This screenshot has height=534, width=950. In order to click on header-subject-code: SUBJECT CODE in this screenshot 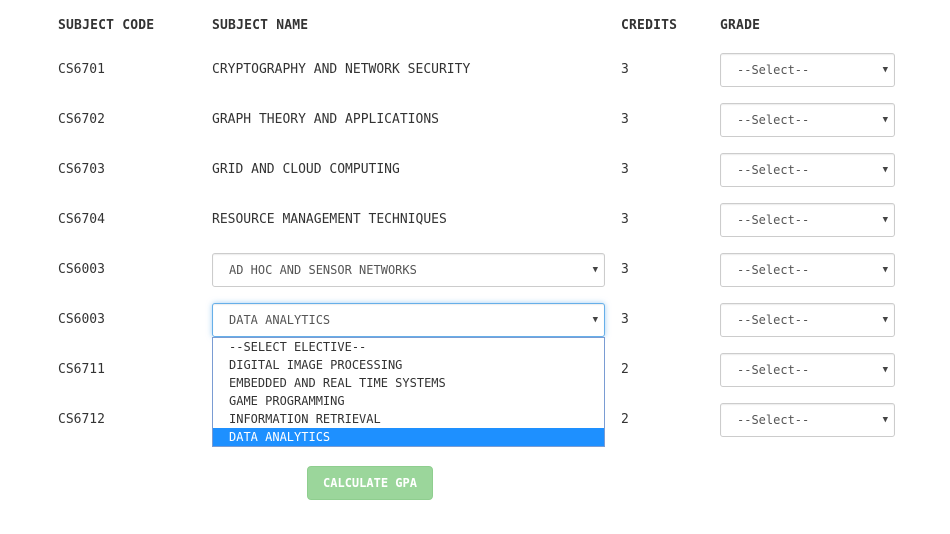, I will do `click(106, 25)`.